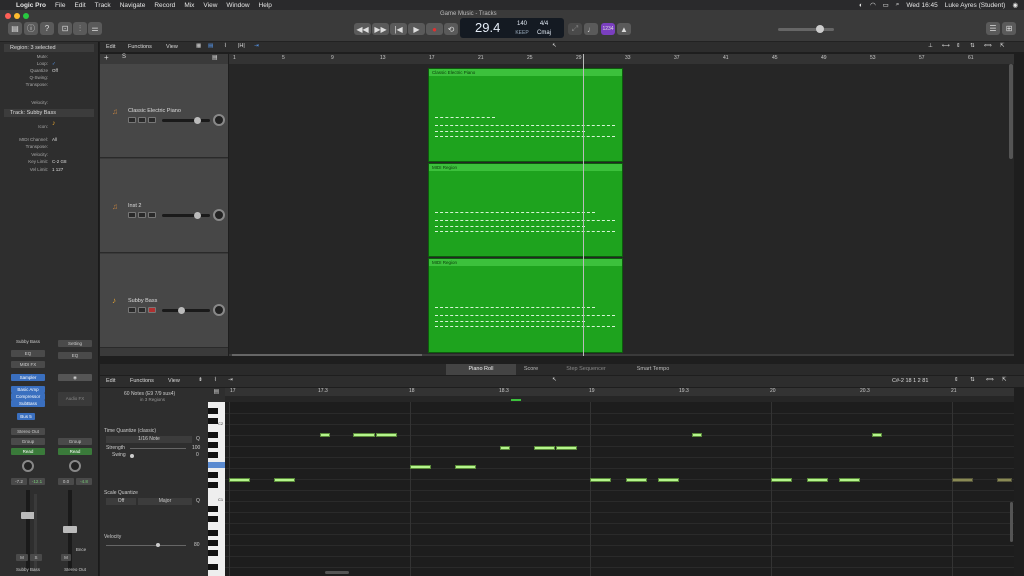  What do you see at coordinates (362, 29) in the screenshot?
I see `rewind-button: ◀◀` at bounding box center [362, 29].